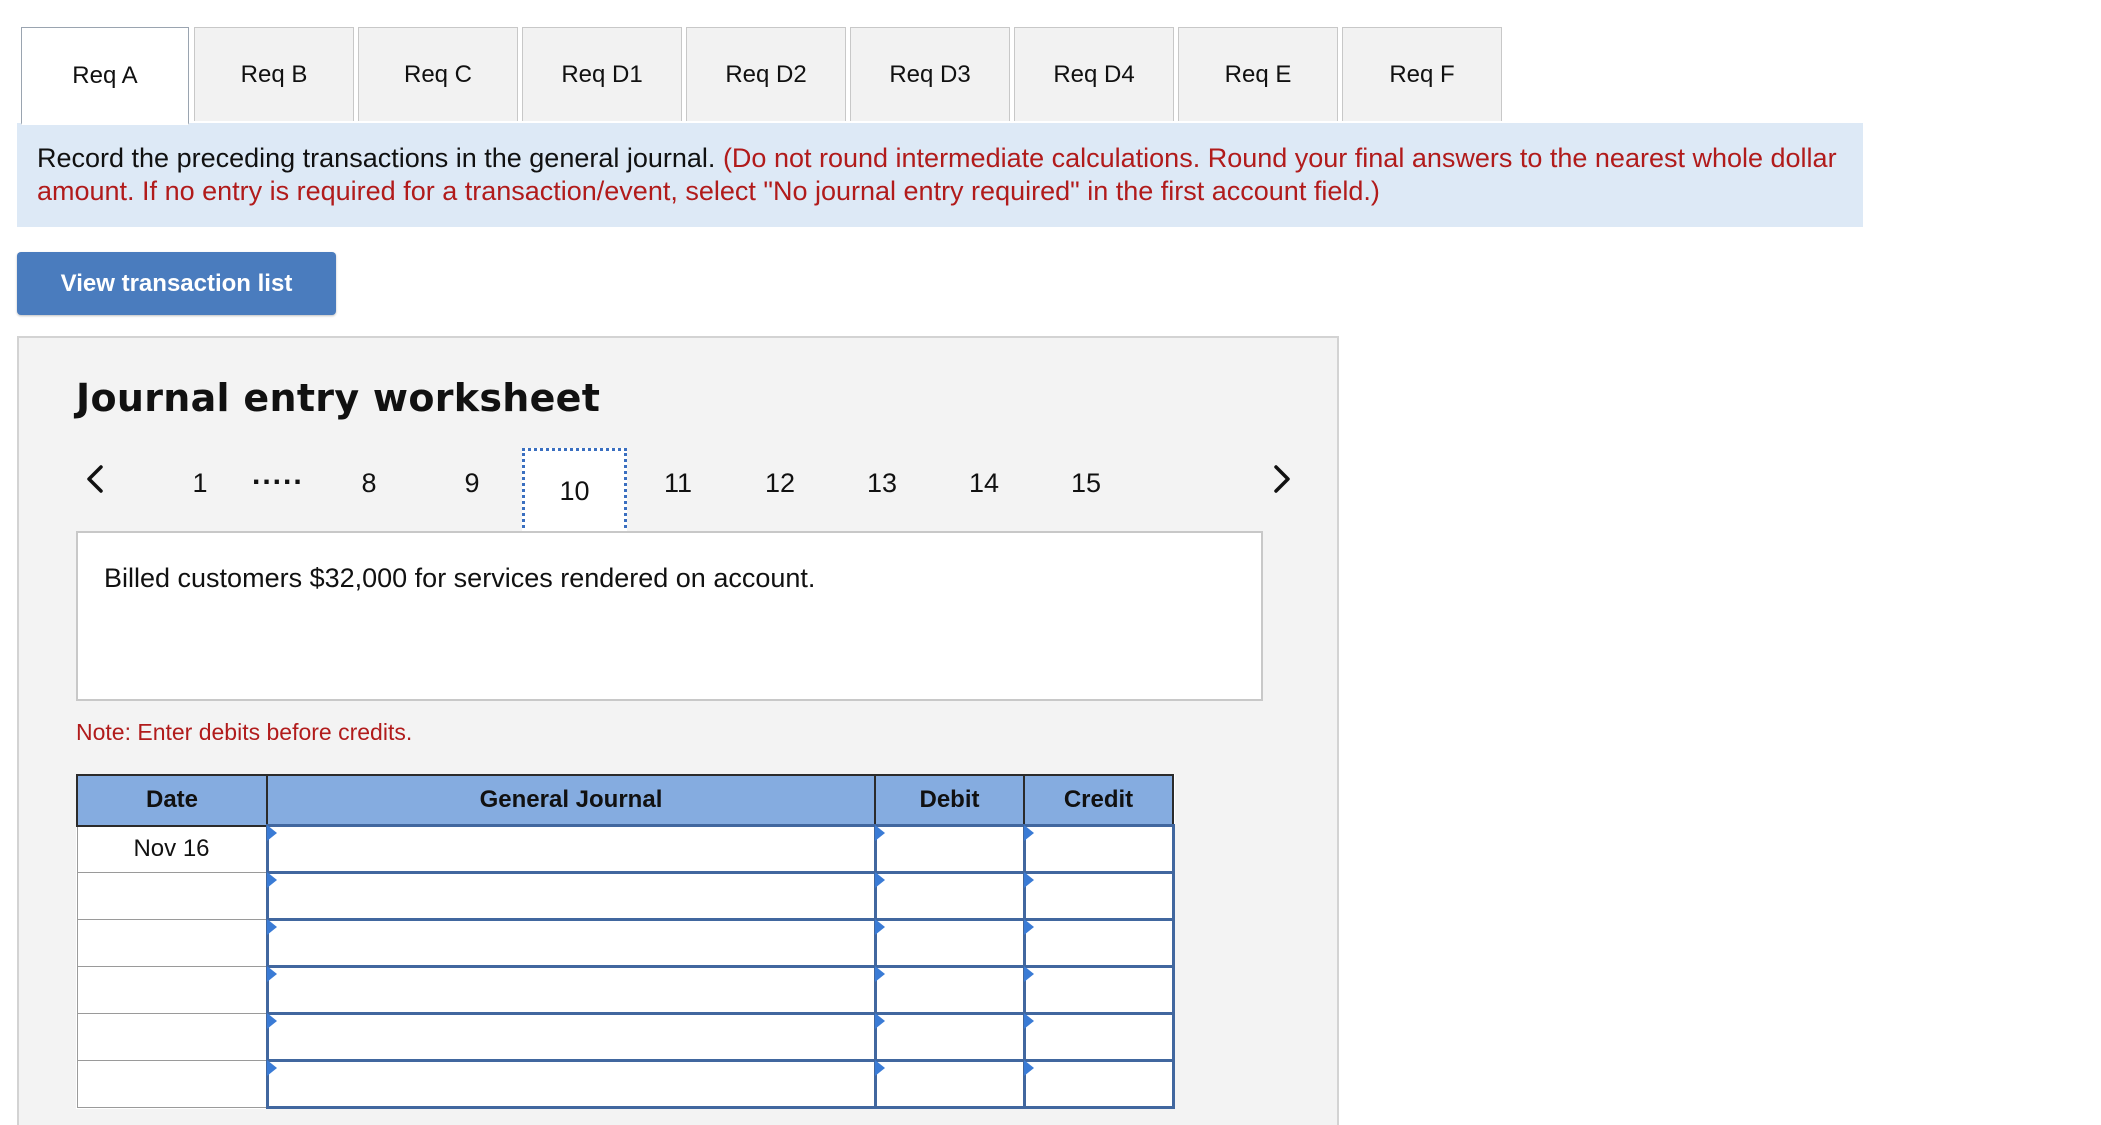 The height and width of the screenshot is (1125, 2101). Describe the element at coordinates (1094, 74) in the screenshot. I see `tab-req-d4: Req D4` at that location.